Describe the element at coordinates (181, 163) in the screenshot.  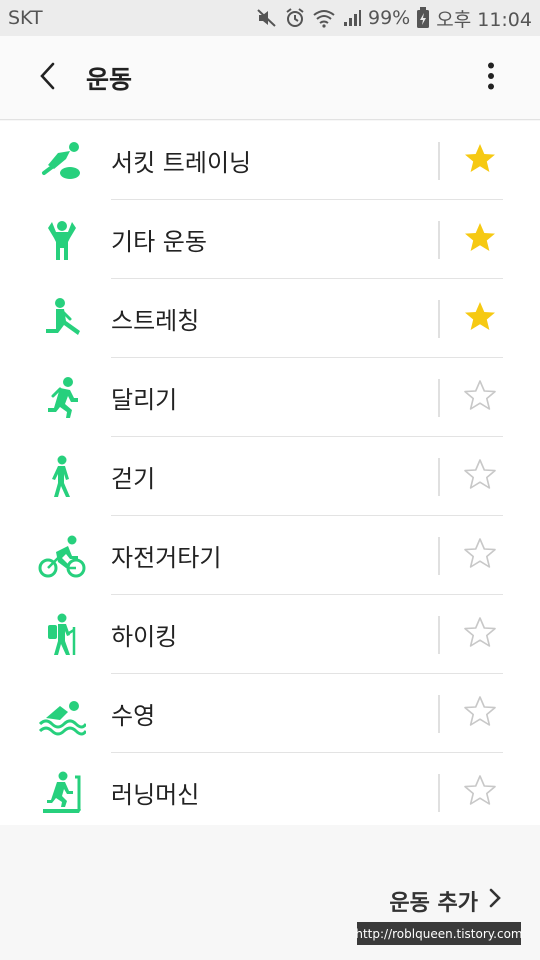
I see `exercise-label: 서킷 트레이닝` at that location.